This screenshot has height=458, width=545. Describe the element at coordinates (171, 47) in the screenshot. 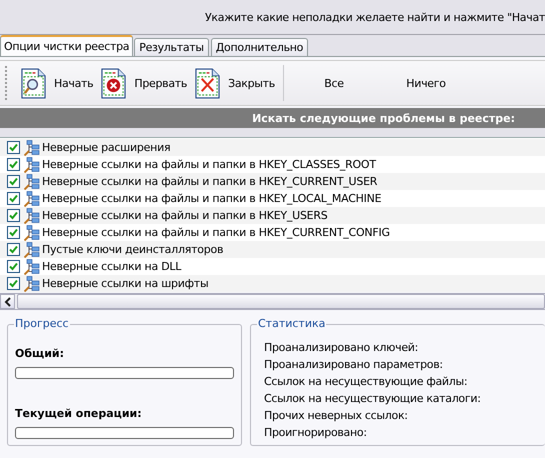

I see `tab: Результаты` at that location.